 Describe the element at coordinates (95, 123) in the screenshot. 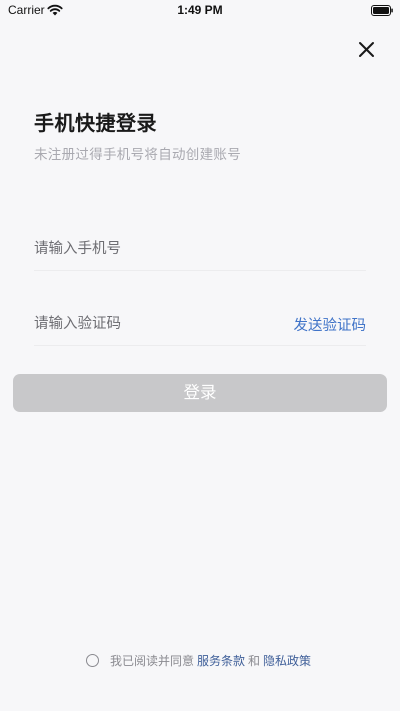

I see `page-title: 手机快捷登录` at that location.